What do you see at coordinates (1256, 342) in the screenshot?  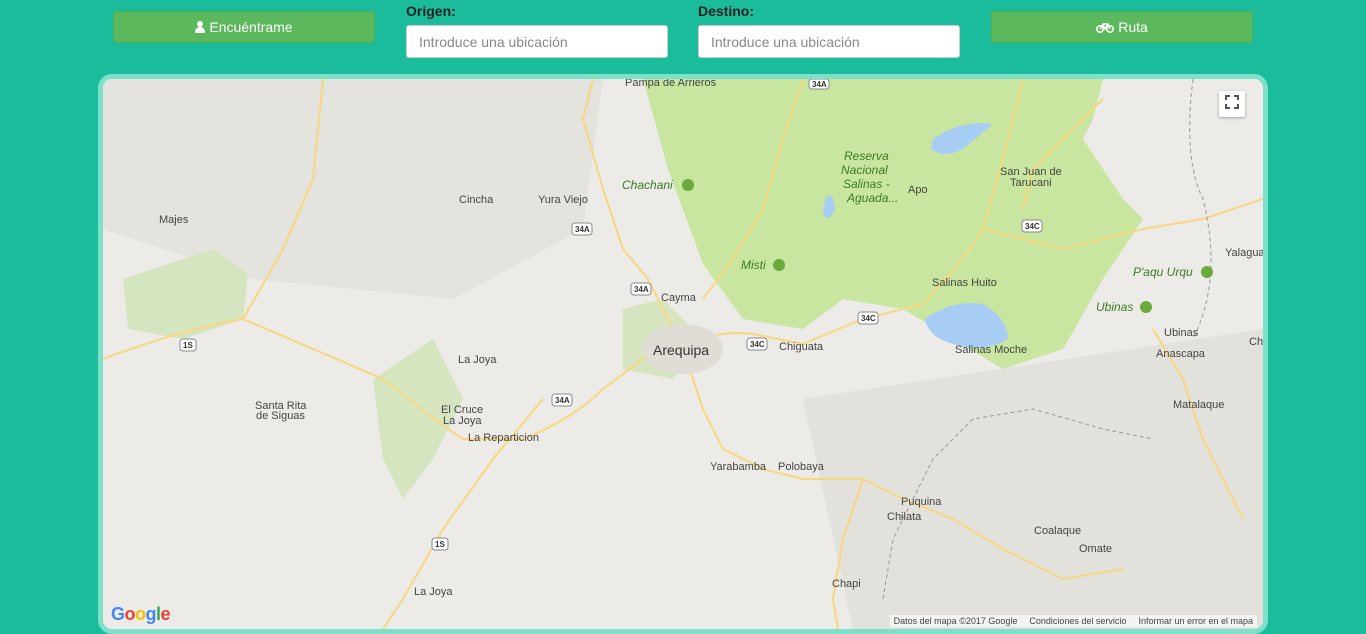 I see `place-label: Ch` at bounding box center [1256, 342].